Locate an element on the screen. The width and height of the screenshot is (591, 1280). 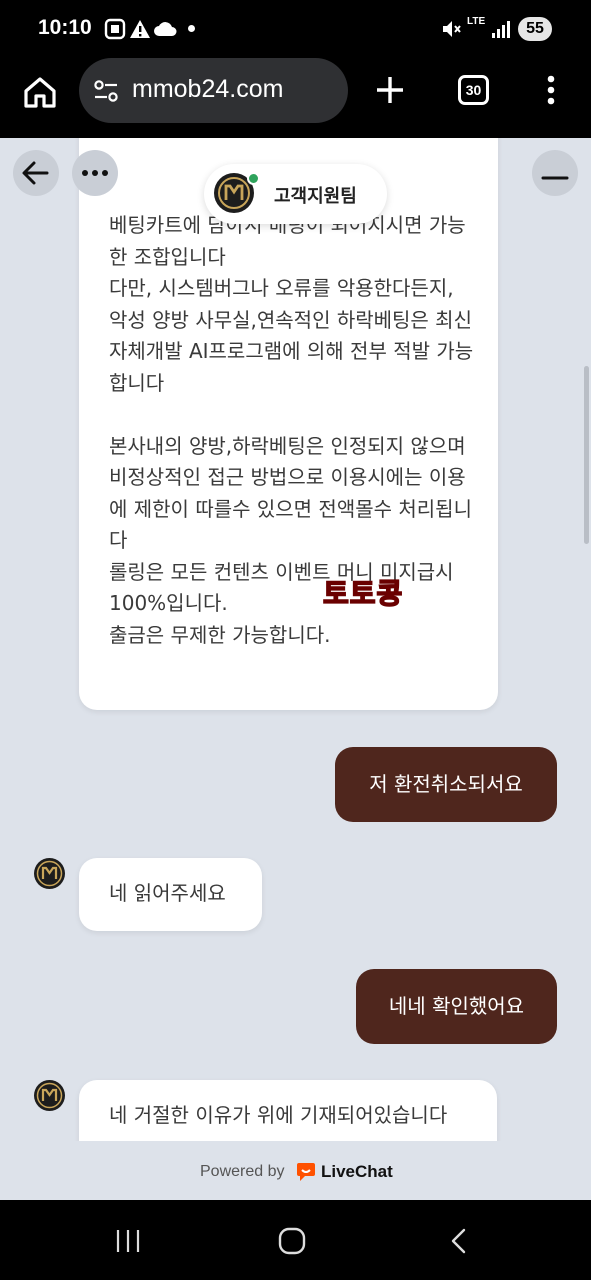
more-horizontal-icon is located at coordinates (95, 173).